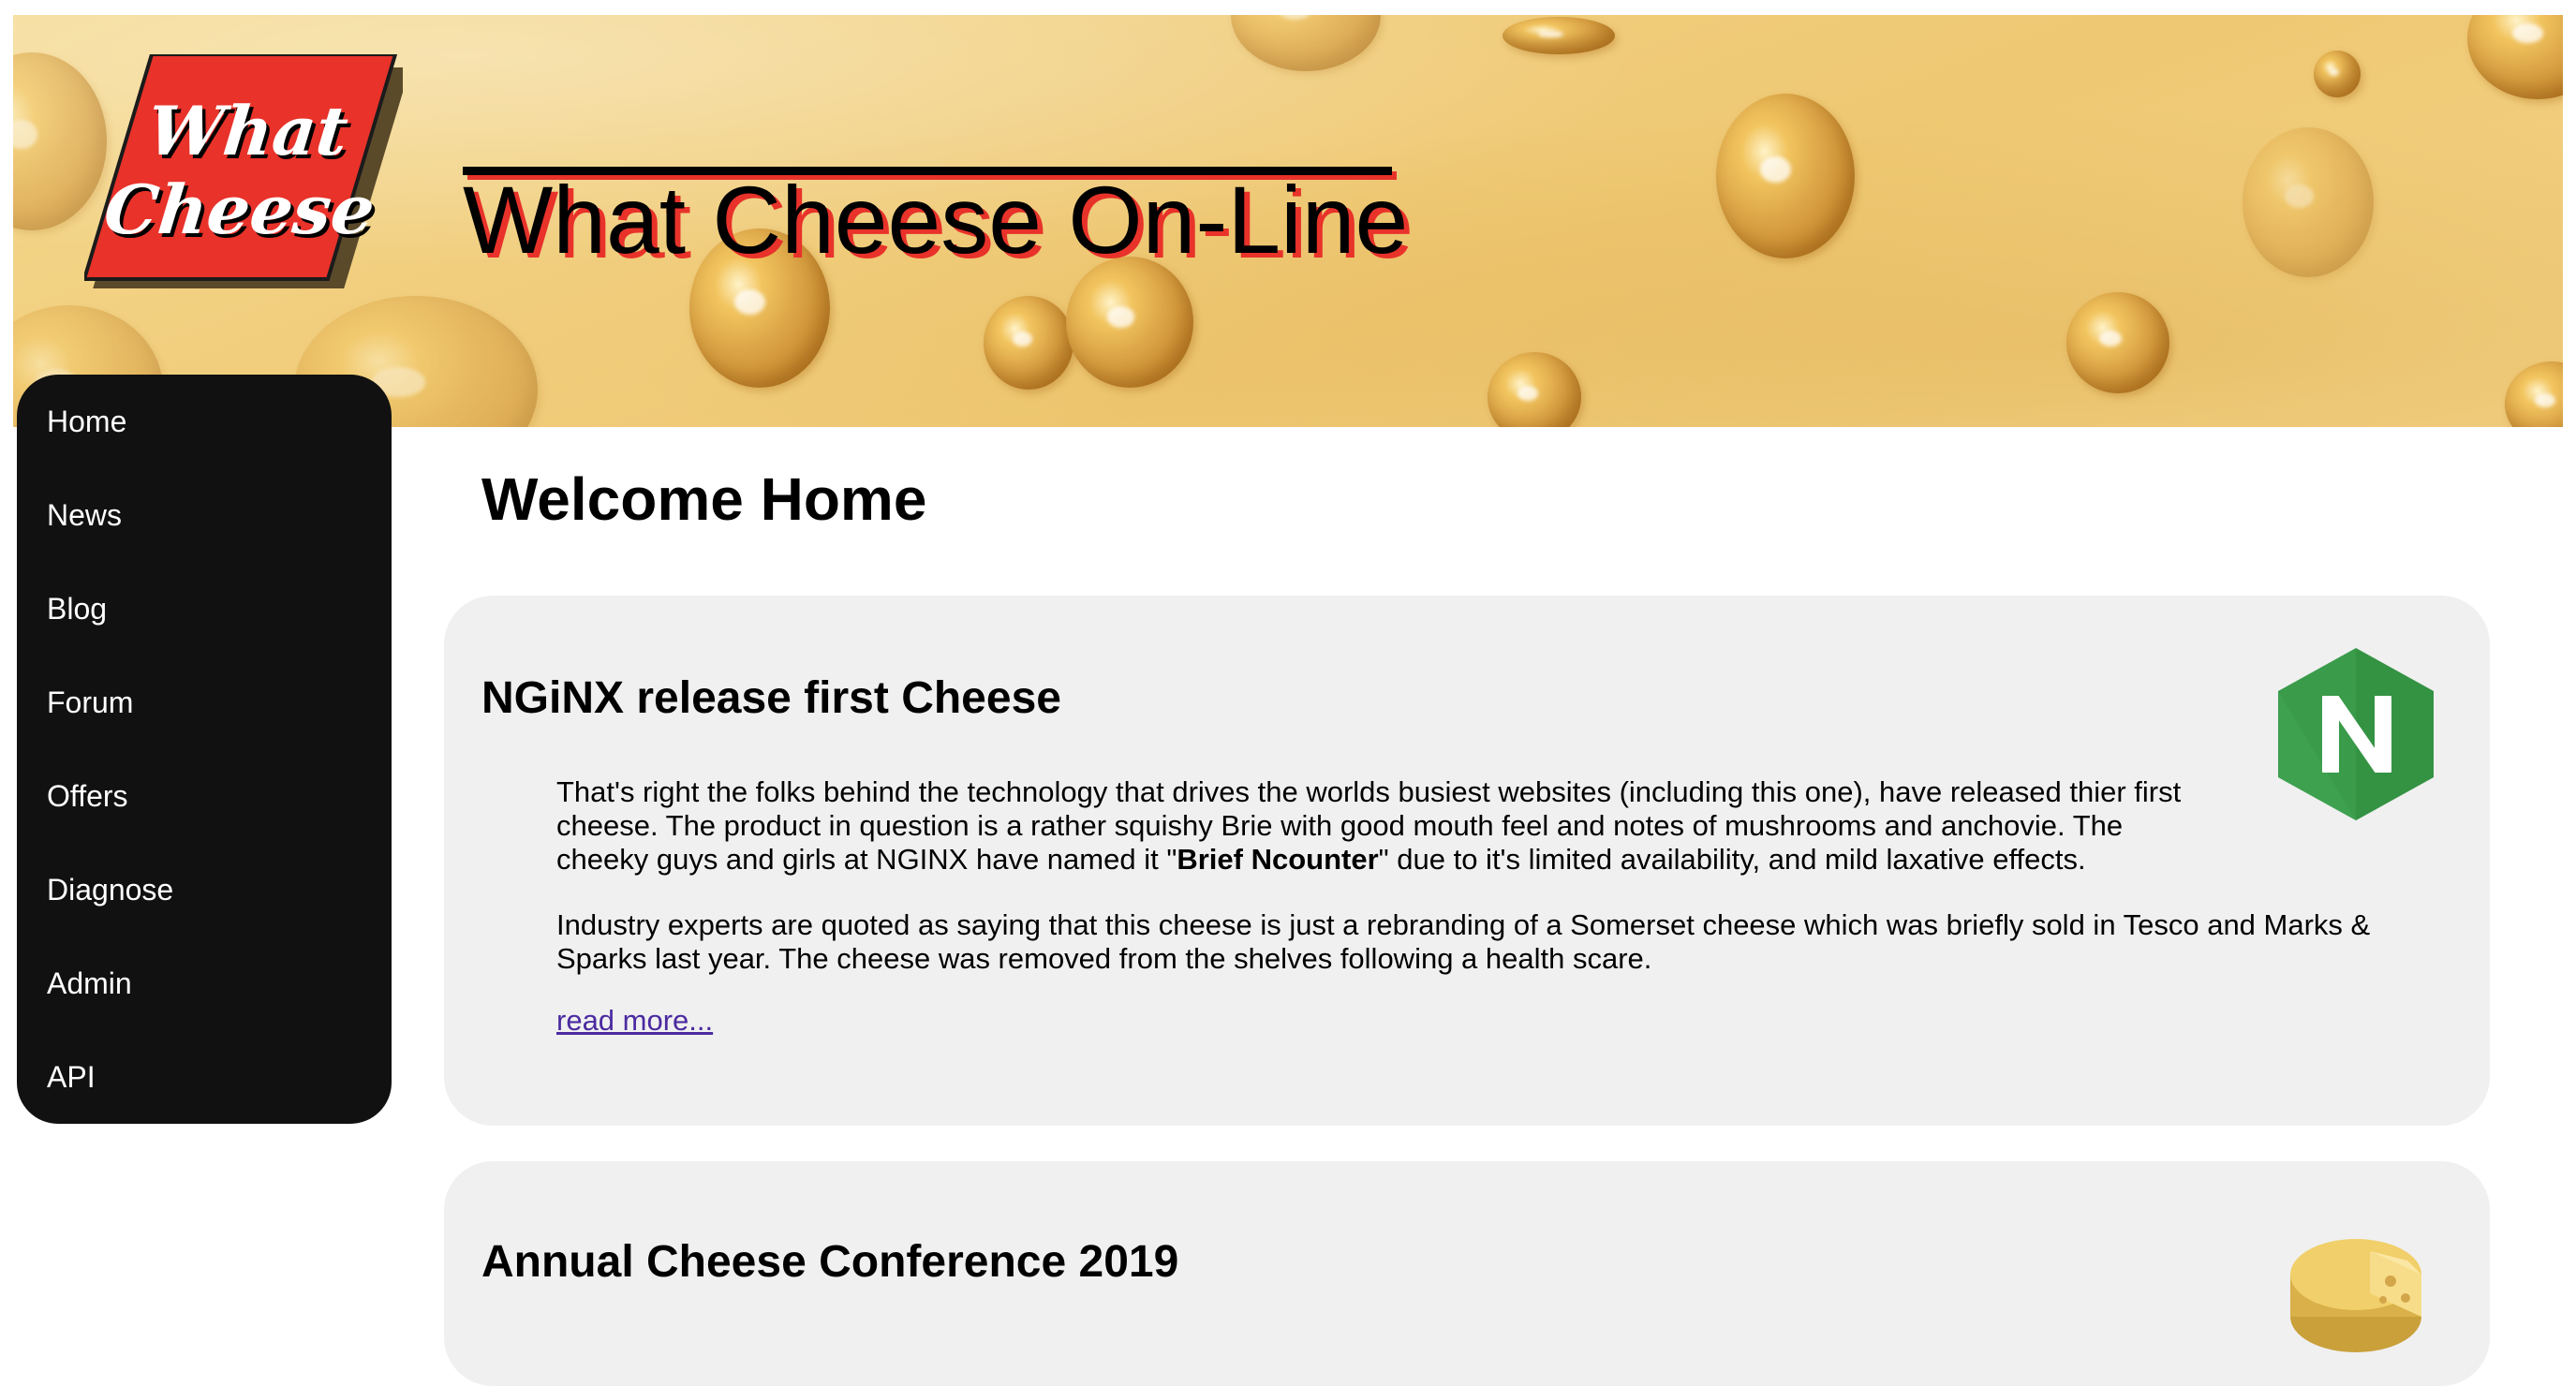 The height and width of the screenshot is (1386, 2576). Describe the element at coordinates (204, 1077) in the screenshot. I see `sidebar-item-api: API` at that location.